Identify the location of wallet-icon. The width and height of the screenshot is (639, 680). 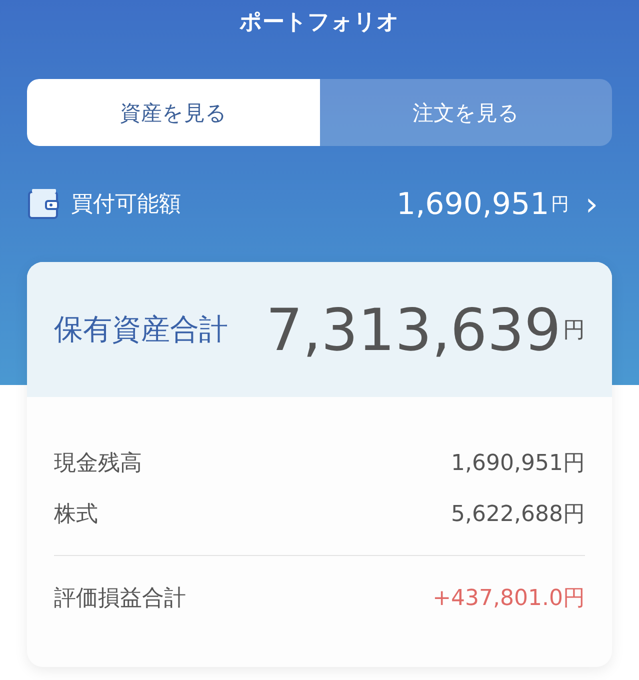
(44, 204).